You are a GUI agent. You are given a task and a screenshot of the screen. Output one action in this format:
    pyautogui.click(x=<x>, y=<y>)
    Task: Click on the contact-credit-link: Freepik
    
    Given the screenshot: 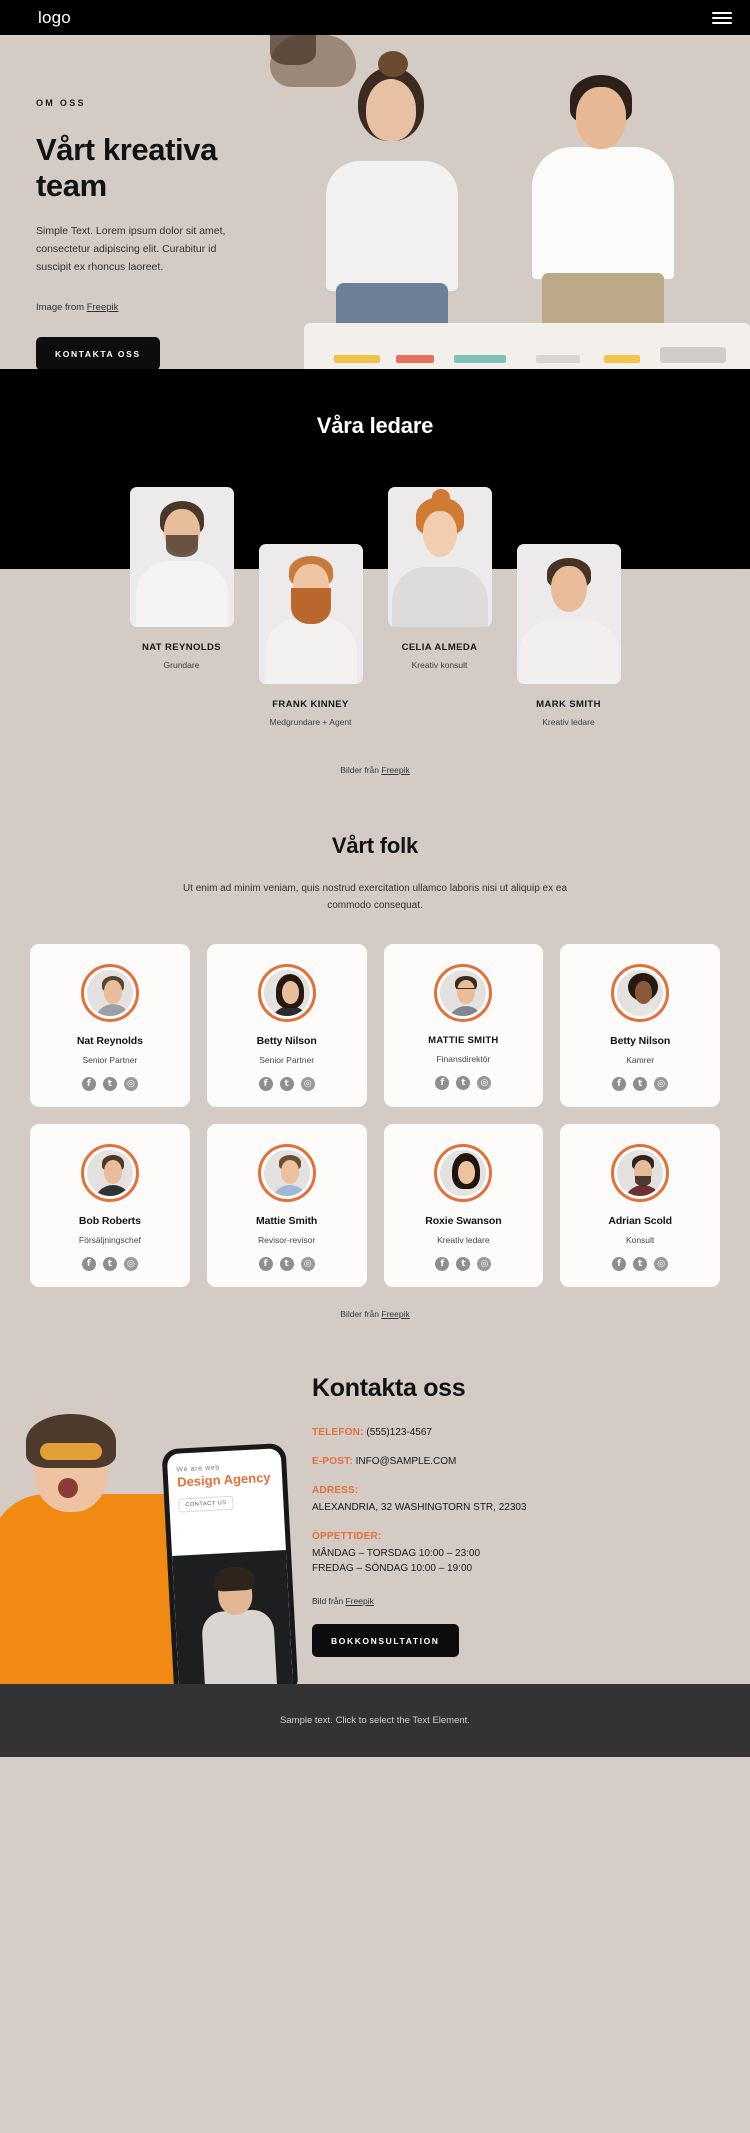 What is the action you would take?
    pyautogui.click(x=360, y=1601)
    